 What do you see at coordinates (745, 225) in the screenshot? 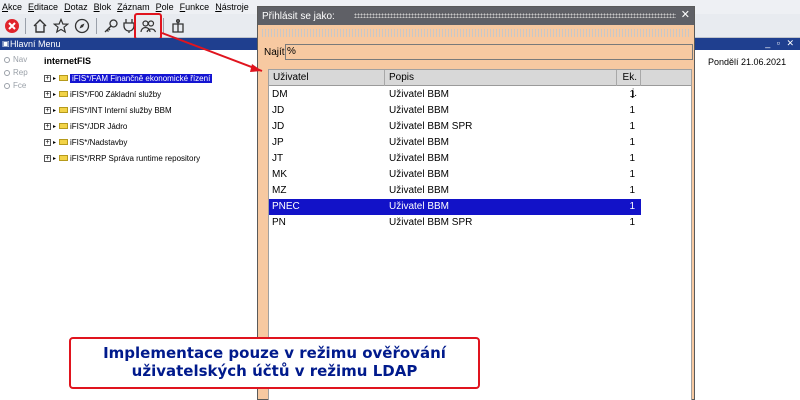
I see `right-panel` at bounding box center [745, 225].